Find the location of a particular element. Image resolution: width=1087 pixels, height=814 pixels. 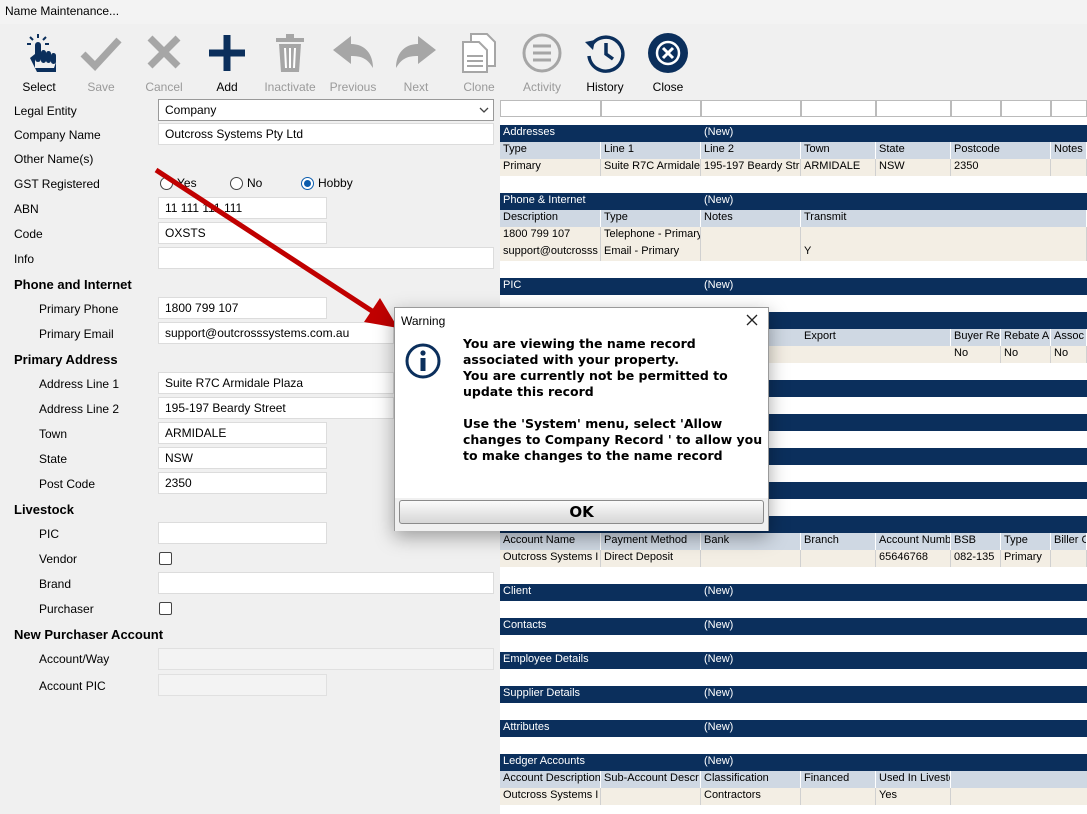

purchaser-label: Purchaser is located at coordinates (66, 609).